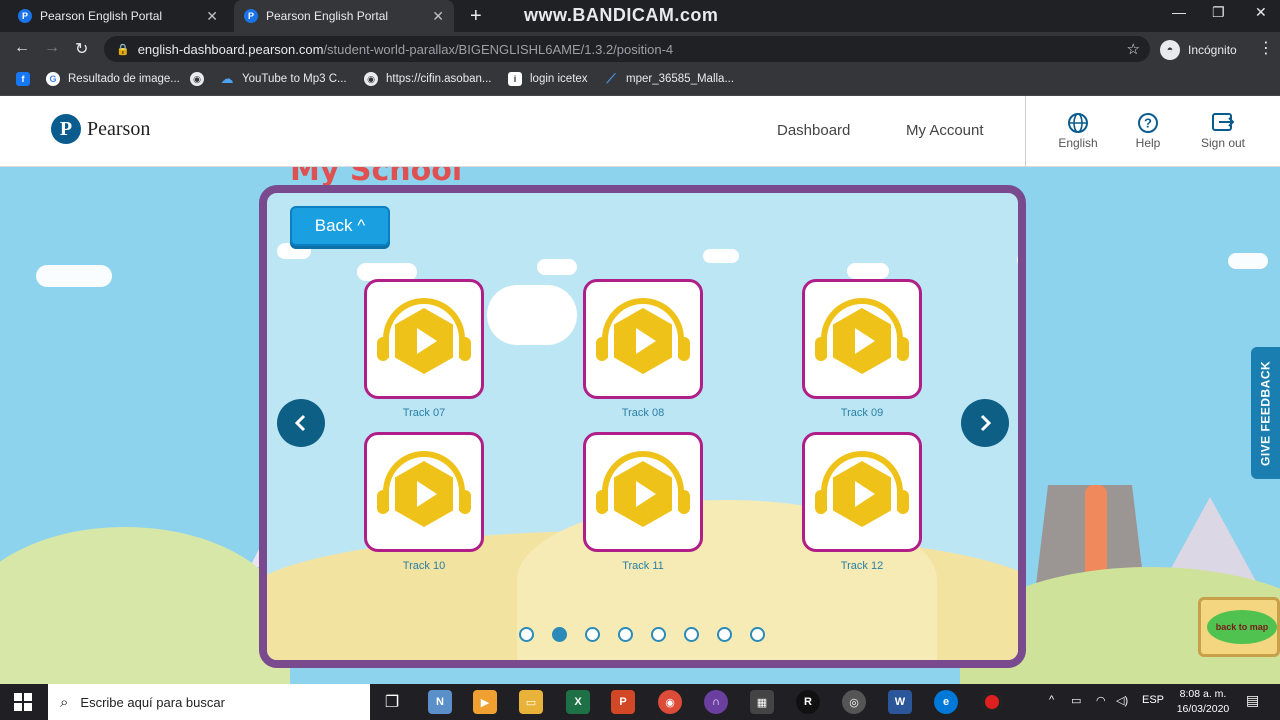  What do you see at coordinates (476, 16) in the screenshot?
I see `new-tab-icon: +` at bounding box center [476, 16].